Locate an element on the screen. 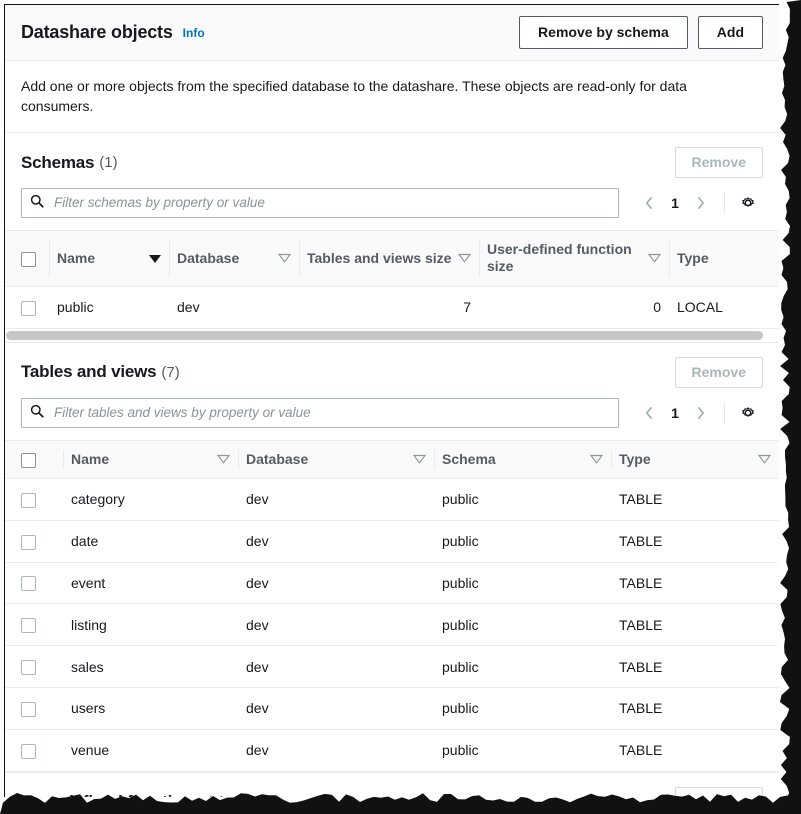 The width and height of the screenshot is (801, 814). tables-and-views-actions: Remove is located at coordinates (718, 372).